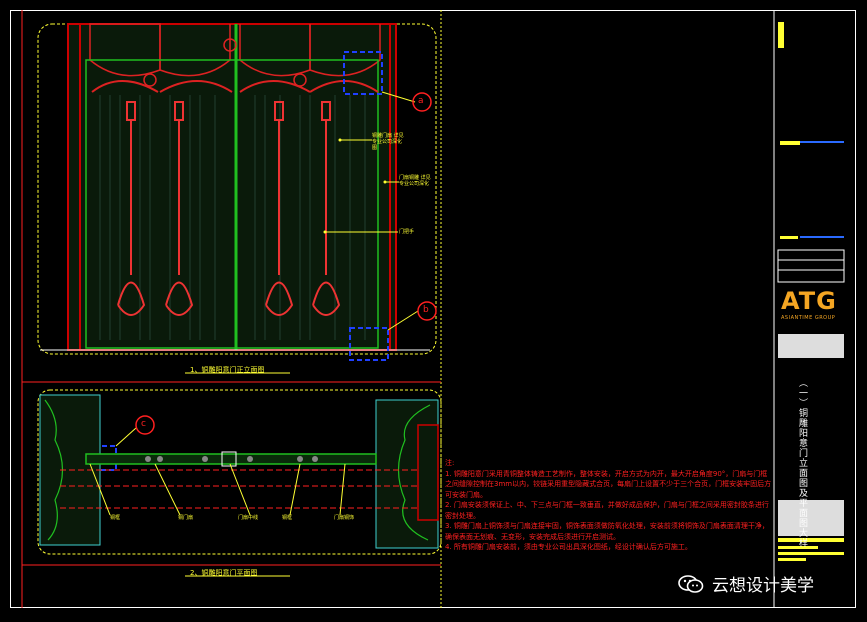 Image resolution: width=867 pixels, height=622 pixels. I want to click on plan-label-3: 门扇中线, so click(248, 518).